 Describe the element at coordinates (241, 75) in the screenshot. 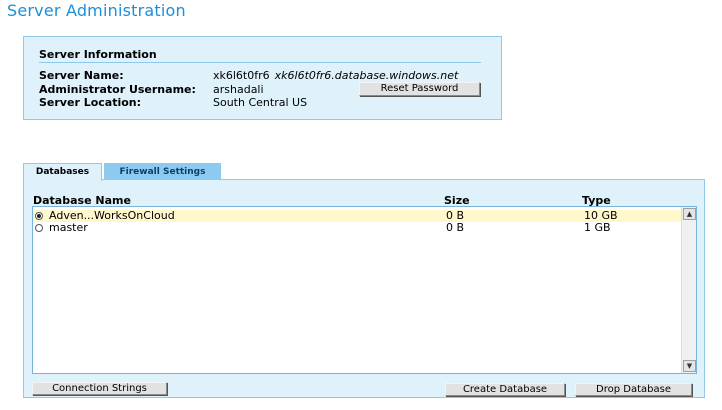

I see `server-name: xk6l6t0fr6` at that location.